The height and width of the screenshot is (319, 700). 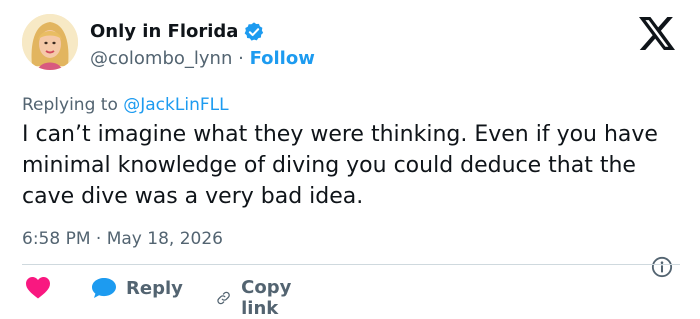 I want to click on info-icon, so click(x=662, y=267).